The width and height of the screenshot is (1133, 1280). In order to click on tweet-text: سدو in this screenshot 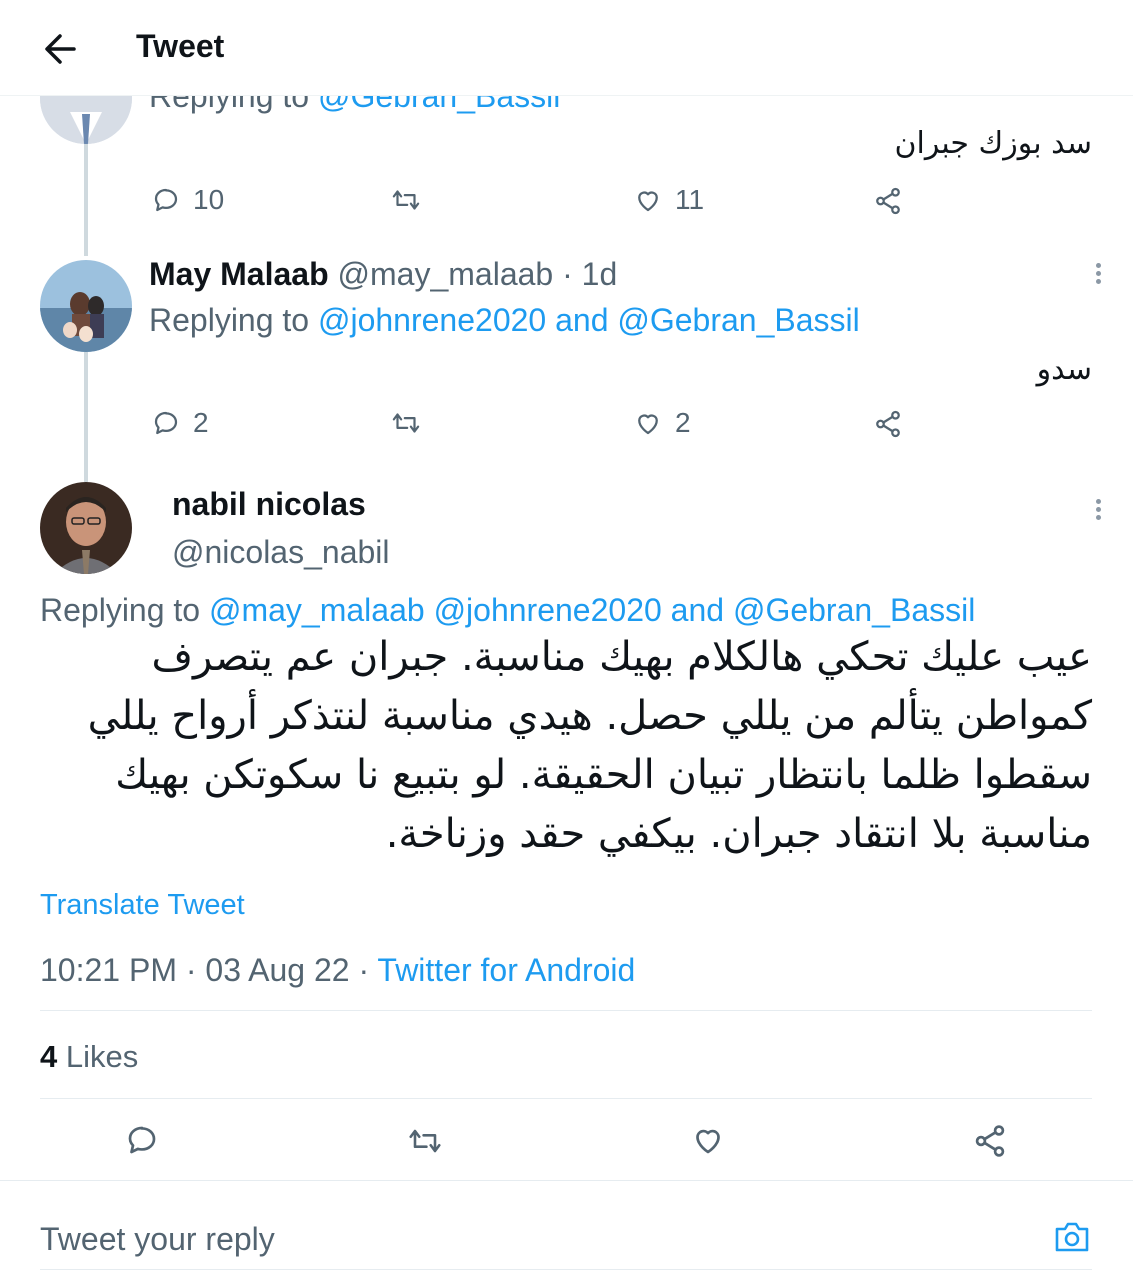, I will do `click(1064, 369)`.